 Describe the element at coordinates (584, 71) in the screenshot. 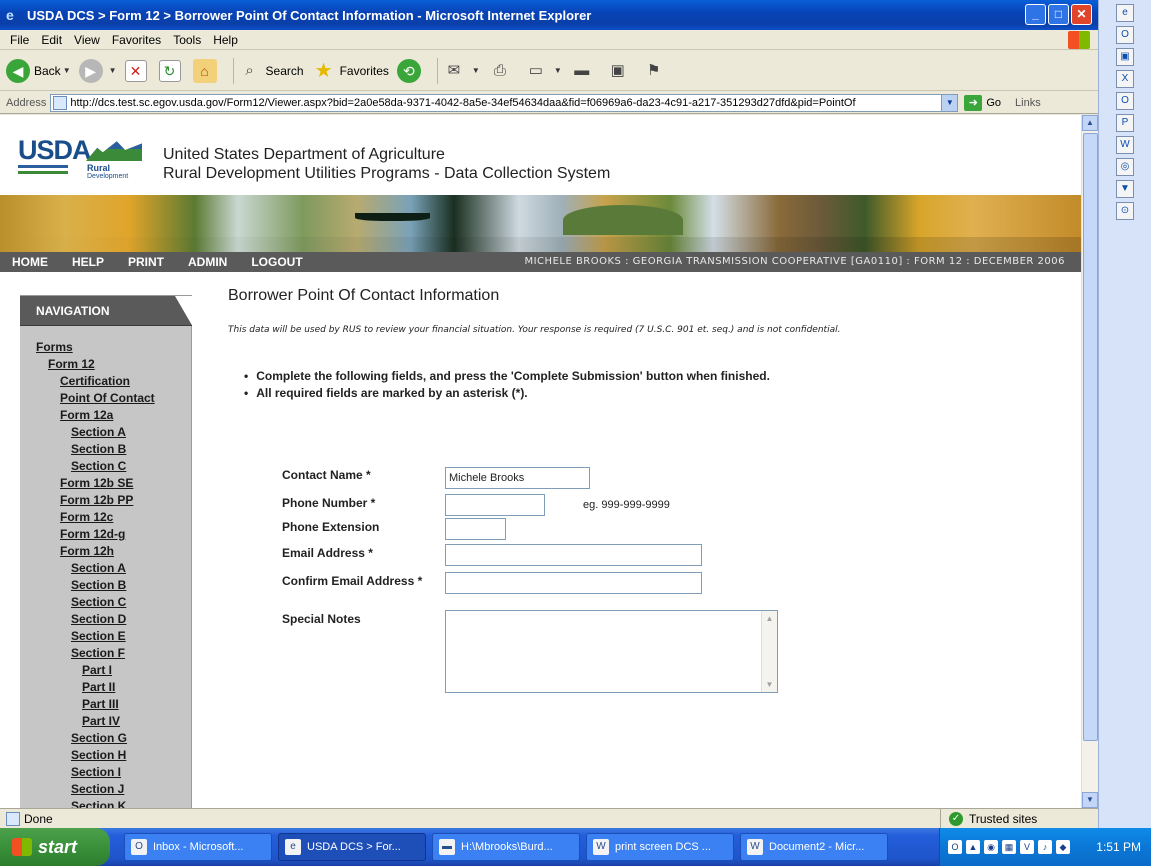

I see `discuss-button: ▬` at that location.